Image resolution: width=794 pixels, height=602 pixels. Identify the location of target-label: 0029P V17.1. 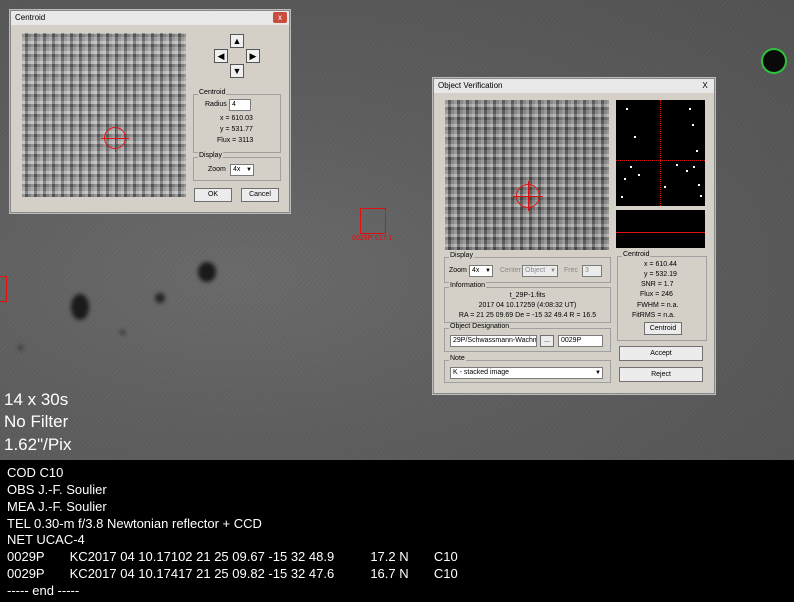
(372, 238).